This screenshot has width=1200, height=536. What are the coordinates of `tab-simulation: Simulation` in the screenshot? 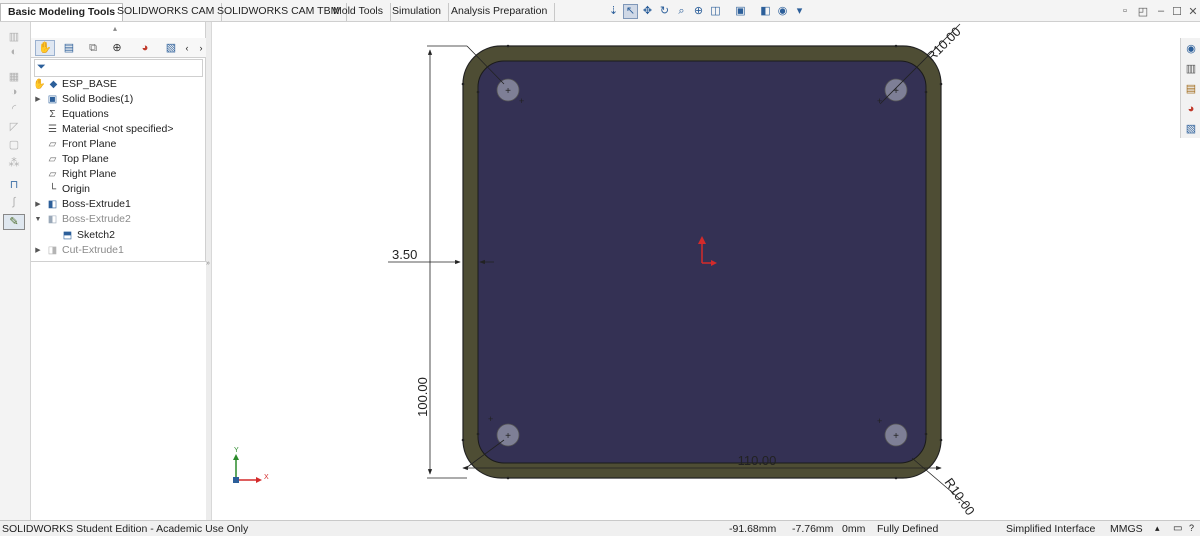 It's located at (417, 12).